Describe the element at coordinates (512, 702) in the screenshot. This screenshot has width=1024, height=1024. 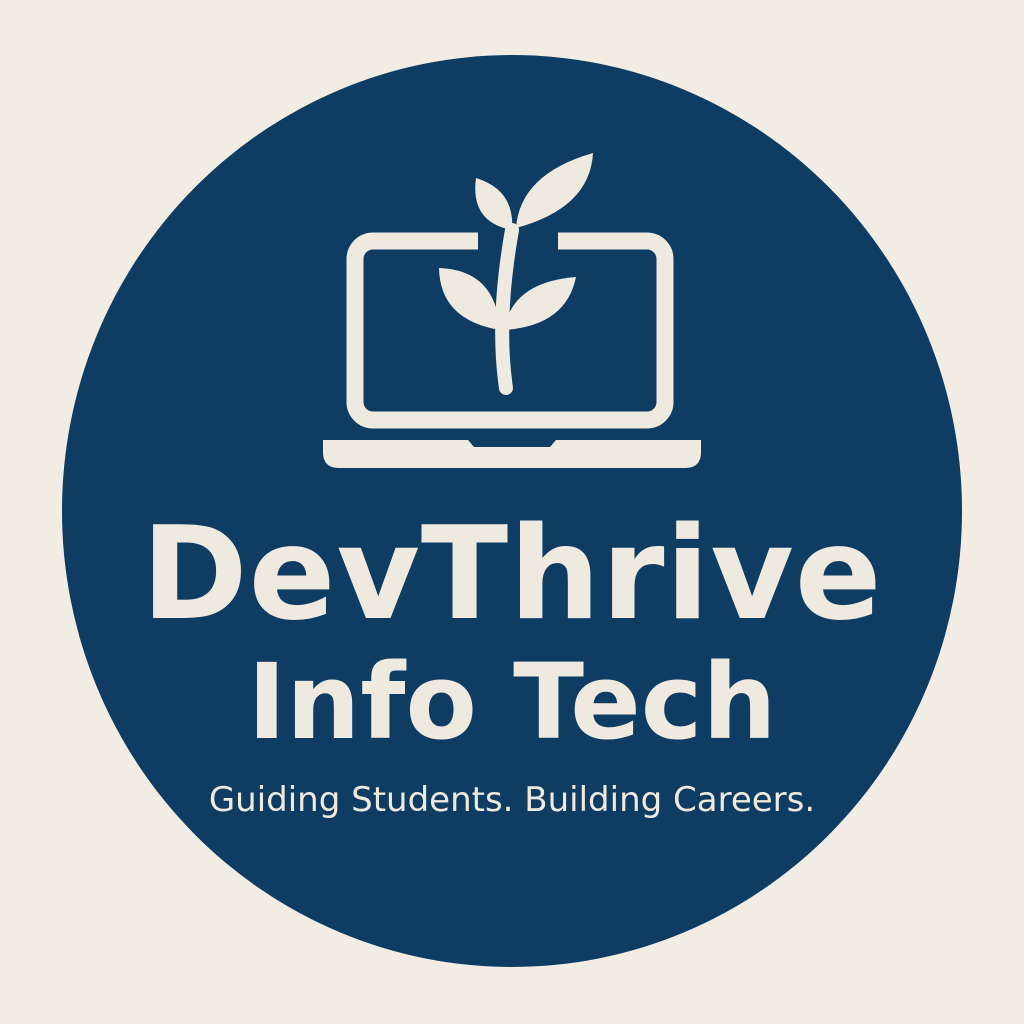
I see `brand-subtitle: Info Tech` at that location.